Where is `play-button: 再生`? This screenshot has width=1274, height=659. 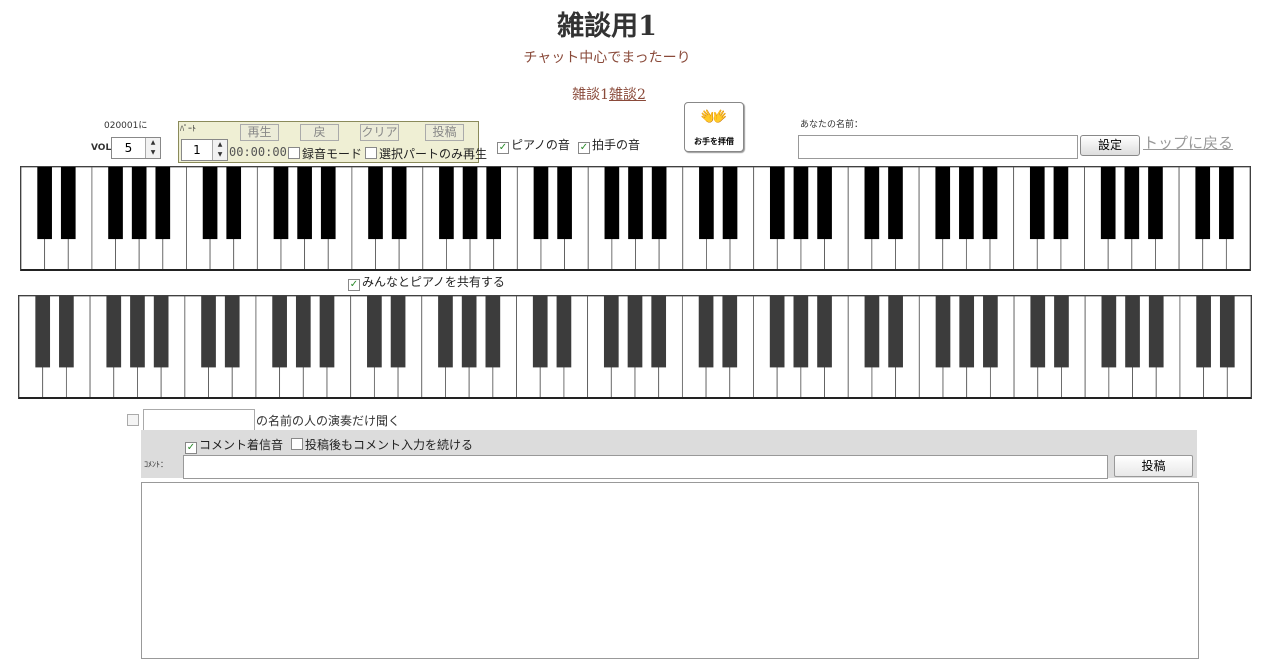 play-button: 再生 is located at coordinates (259, 132).